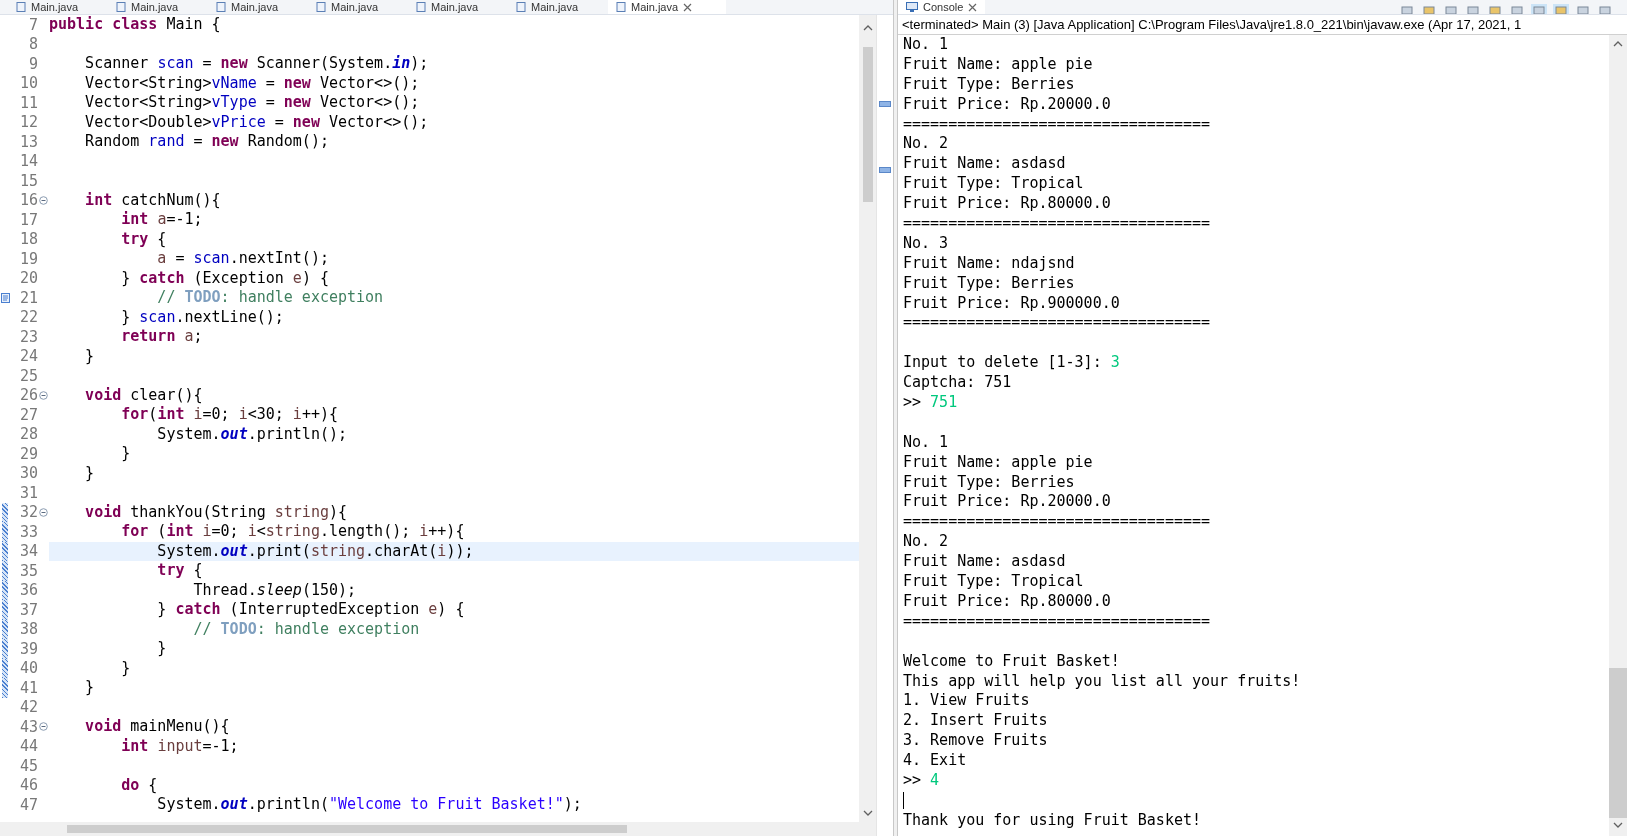 The image size is (1627, 836). I want to click on line-number: 45, so click(28, 765).